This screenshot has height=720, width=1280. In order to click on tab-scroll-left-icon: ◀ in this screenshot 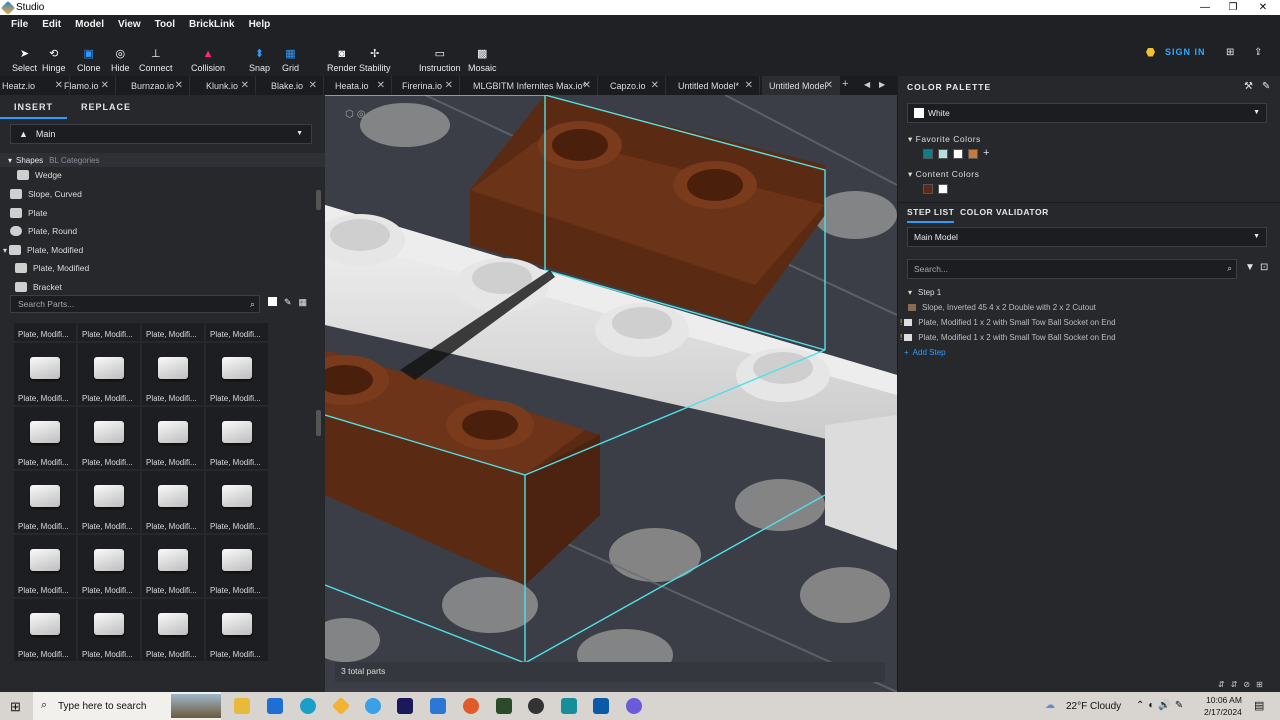, I will do `click(867, 84)`.